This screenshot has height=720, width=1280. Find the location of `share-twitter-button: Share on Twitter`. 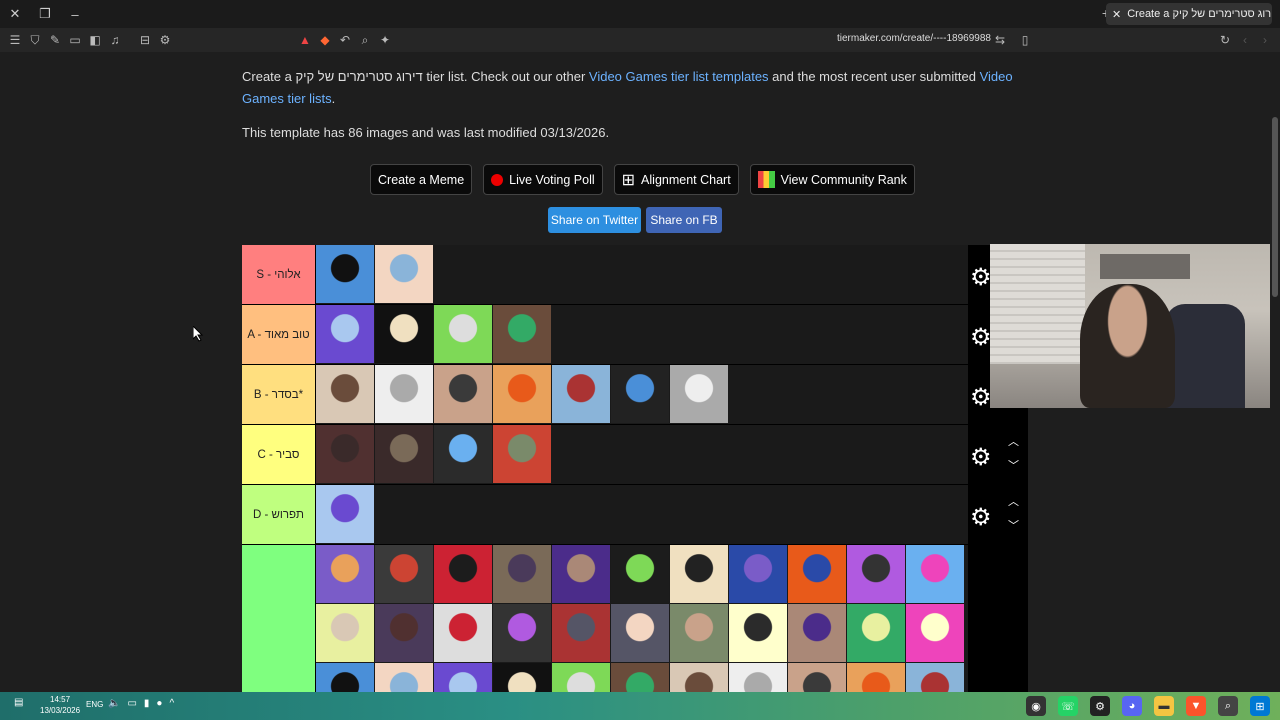

share-twitter-button: Share on Twitter is located at coordinates (594, 220).